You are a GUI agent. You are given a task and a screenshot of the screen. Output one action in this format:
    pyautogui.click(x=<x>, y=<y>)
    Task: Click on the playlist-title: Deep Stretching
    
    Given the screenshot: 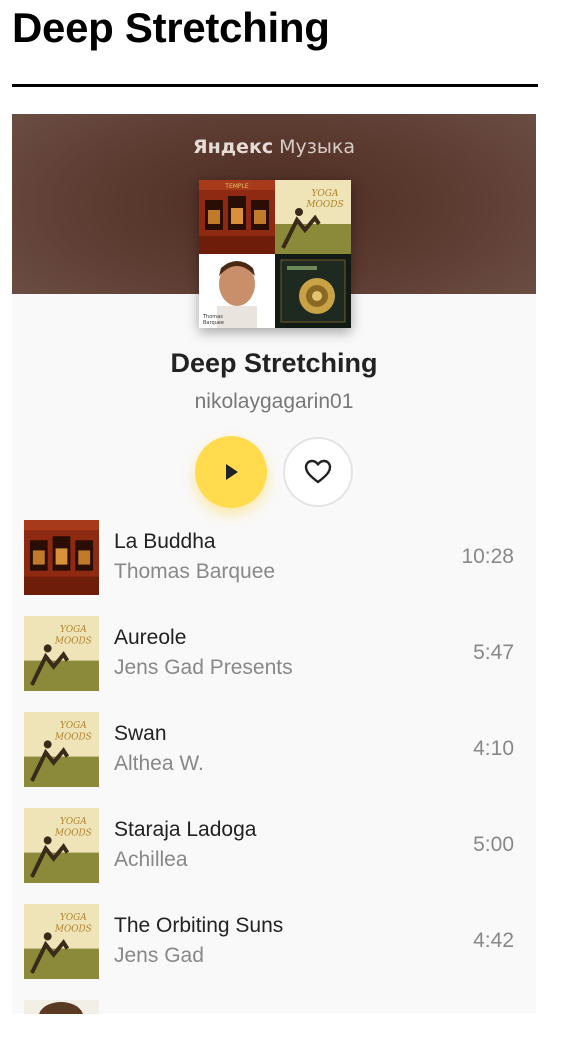 What is the action you would take?
    pyautogui.click(x=274, y=363)
    